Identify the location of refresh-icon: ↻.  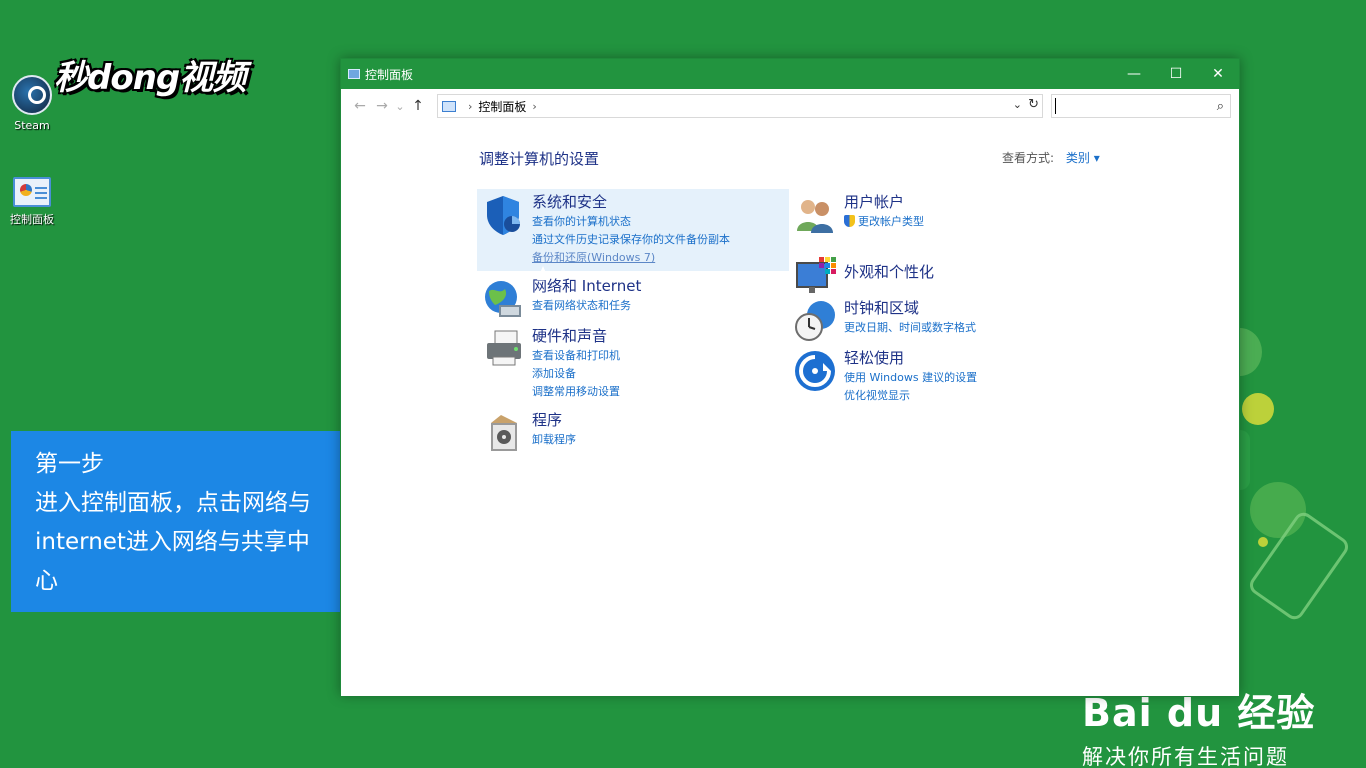
(1033, 104).